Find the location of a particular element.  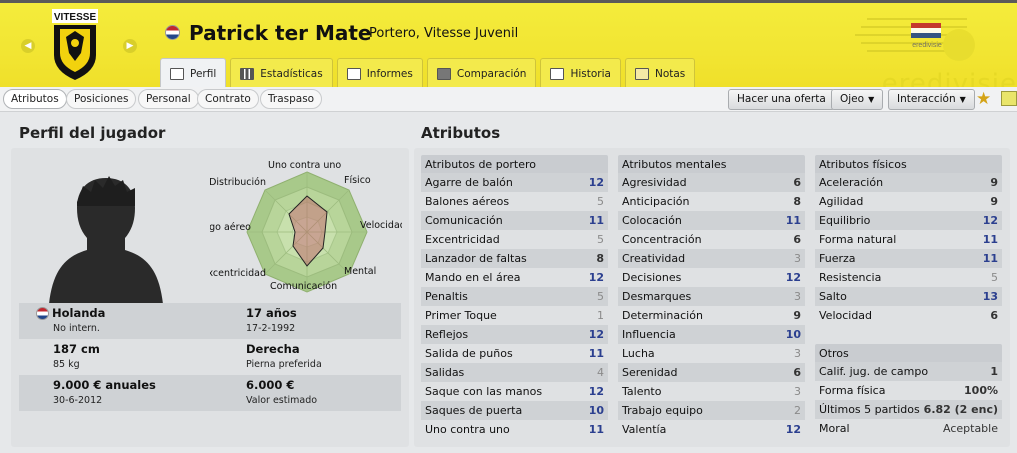

attribute-row: Calif. jug. de campo 1 is located at coordinates (908, 371).